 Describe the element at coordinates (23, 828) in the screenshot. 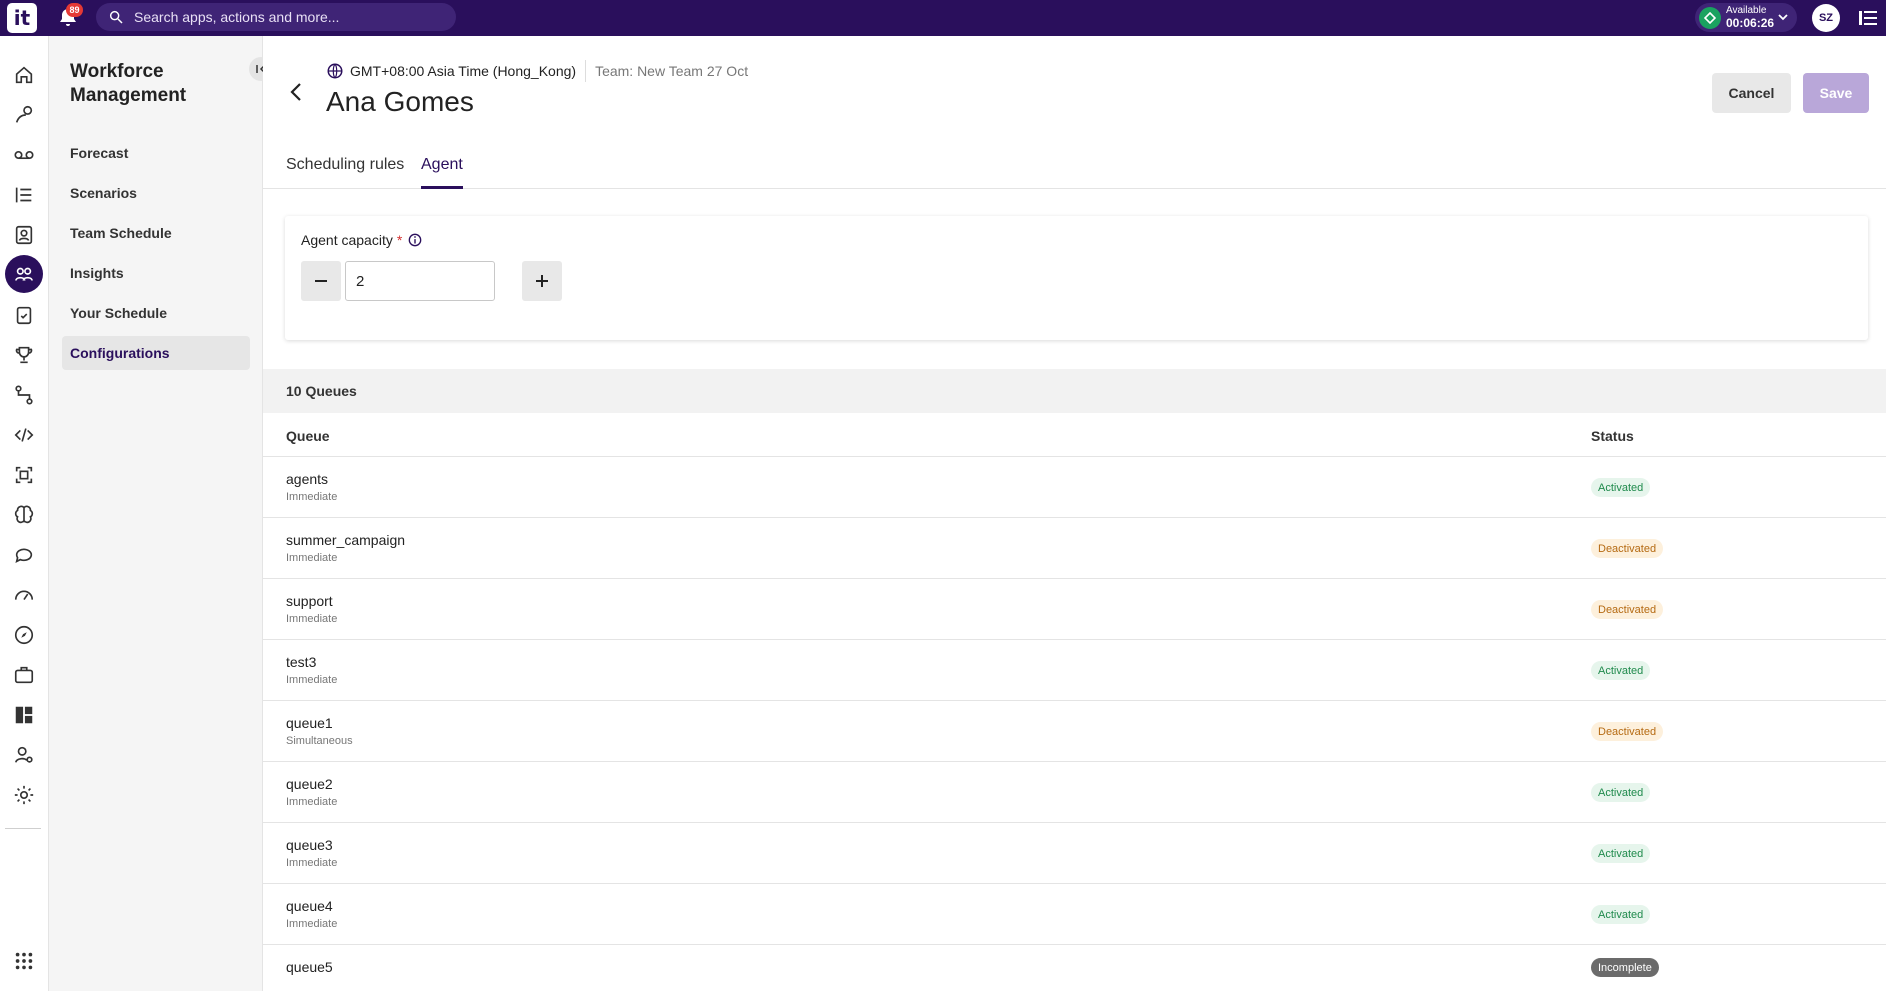

I see `rail-divider` at that location.